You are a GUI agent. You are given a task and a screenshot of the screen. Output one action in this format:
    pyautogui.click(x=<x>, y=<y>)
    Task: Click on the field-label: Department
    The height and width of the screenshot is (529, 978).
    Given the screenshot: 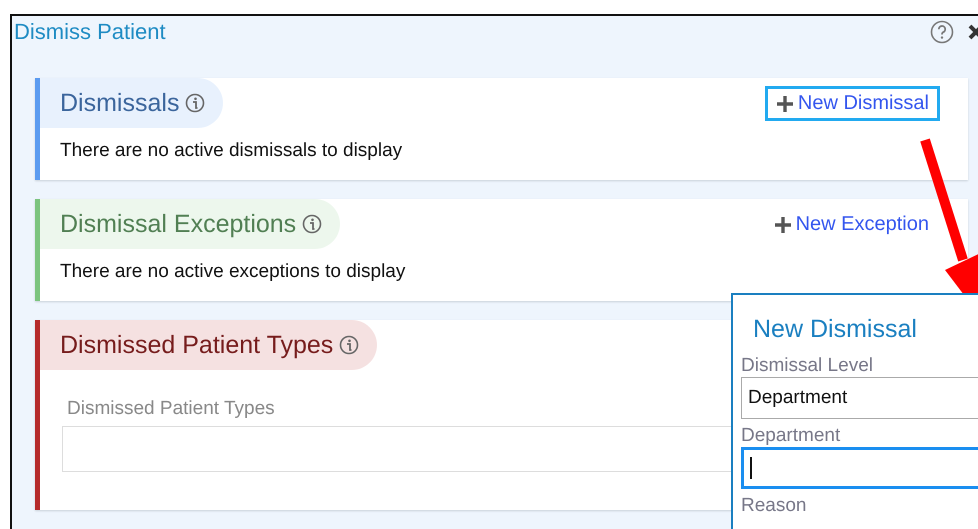 What is the action you would take?
    pyautogui.click(x=791, y=436)
    